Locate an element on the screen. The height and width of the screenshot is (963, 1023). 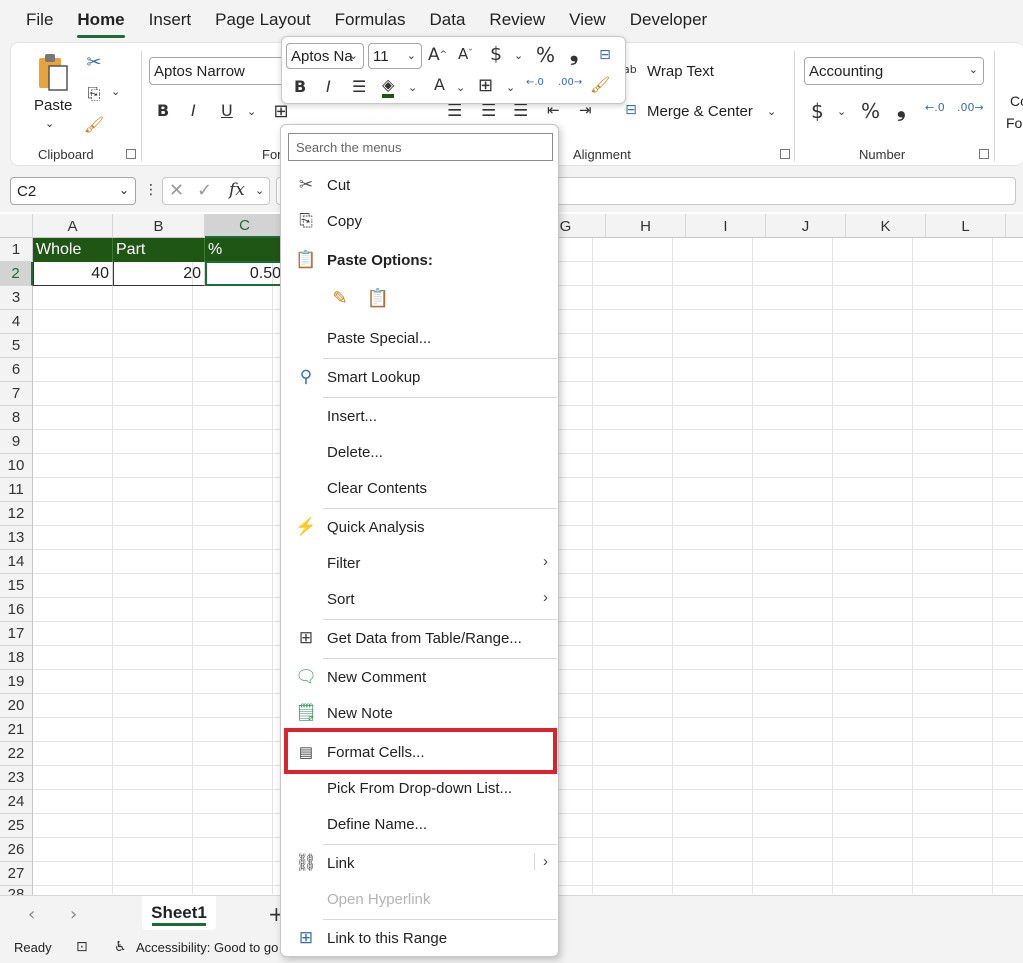
conditional-formatting-partial: Co is located at coordinates (1016, 101).